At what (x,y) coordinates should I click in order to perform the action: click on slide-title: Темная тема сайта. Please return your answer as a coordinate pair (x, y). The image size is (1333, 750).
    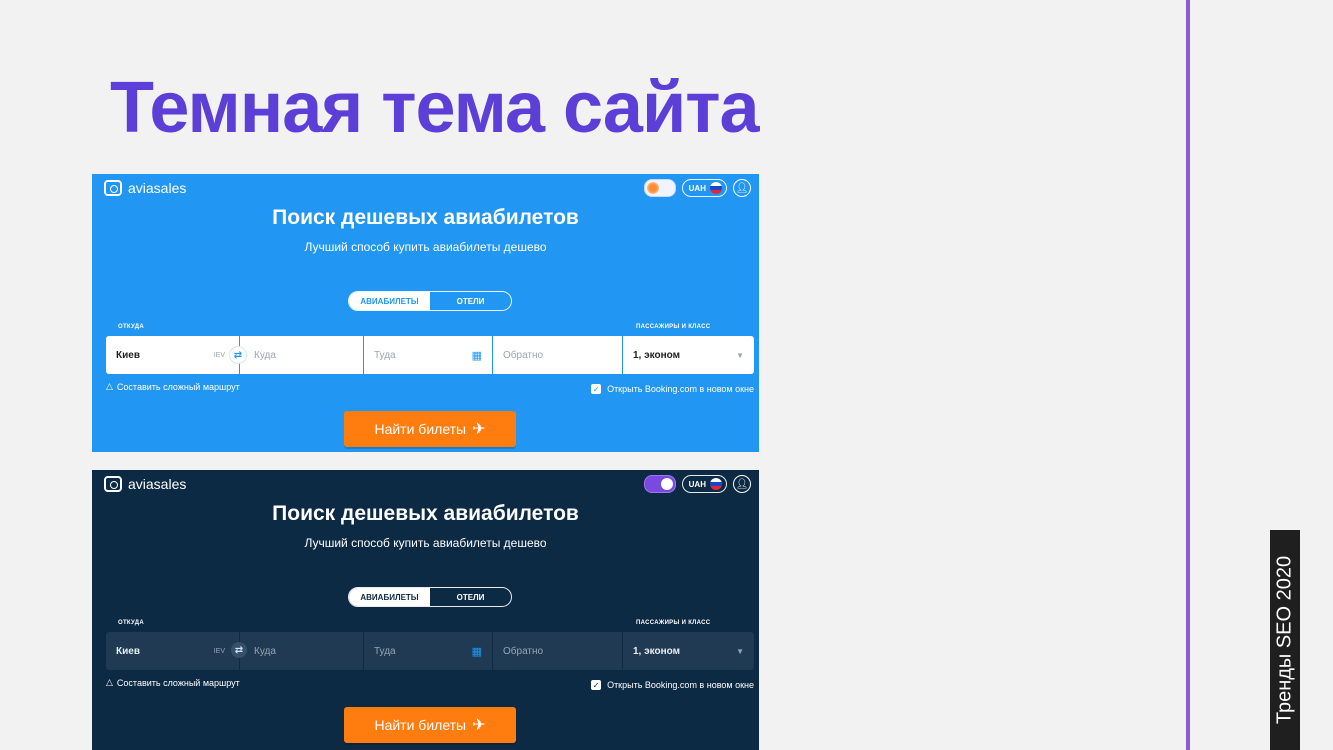
    Looking at the image, I should click on (435, 108).